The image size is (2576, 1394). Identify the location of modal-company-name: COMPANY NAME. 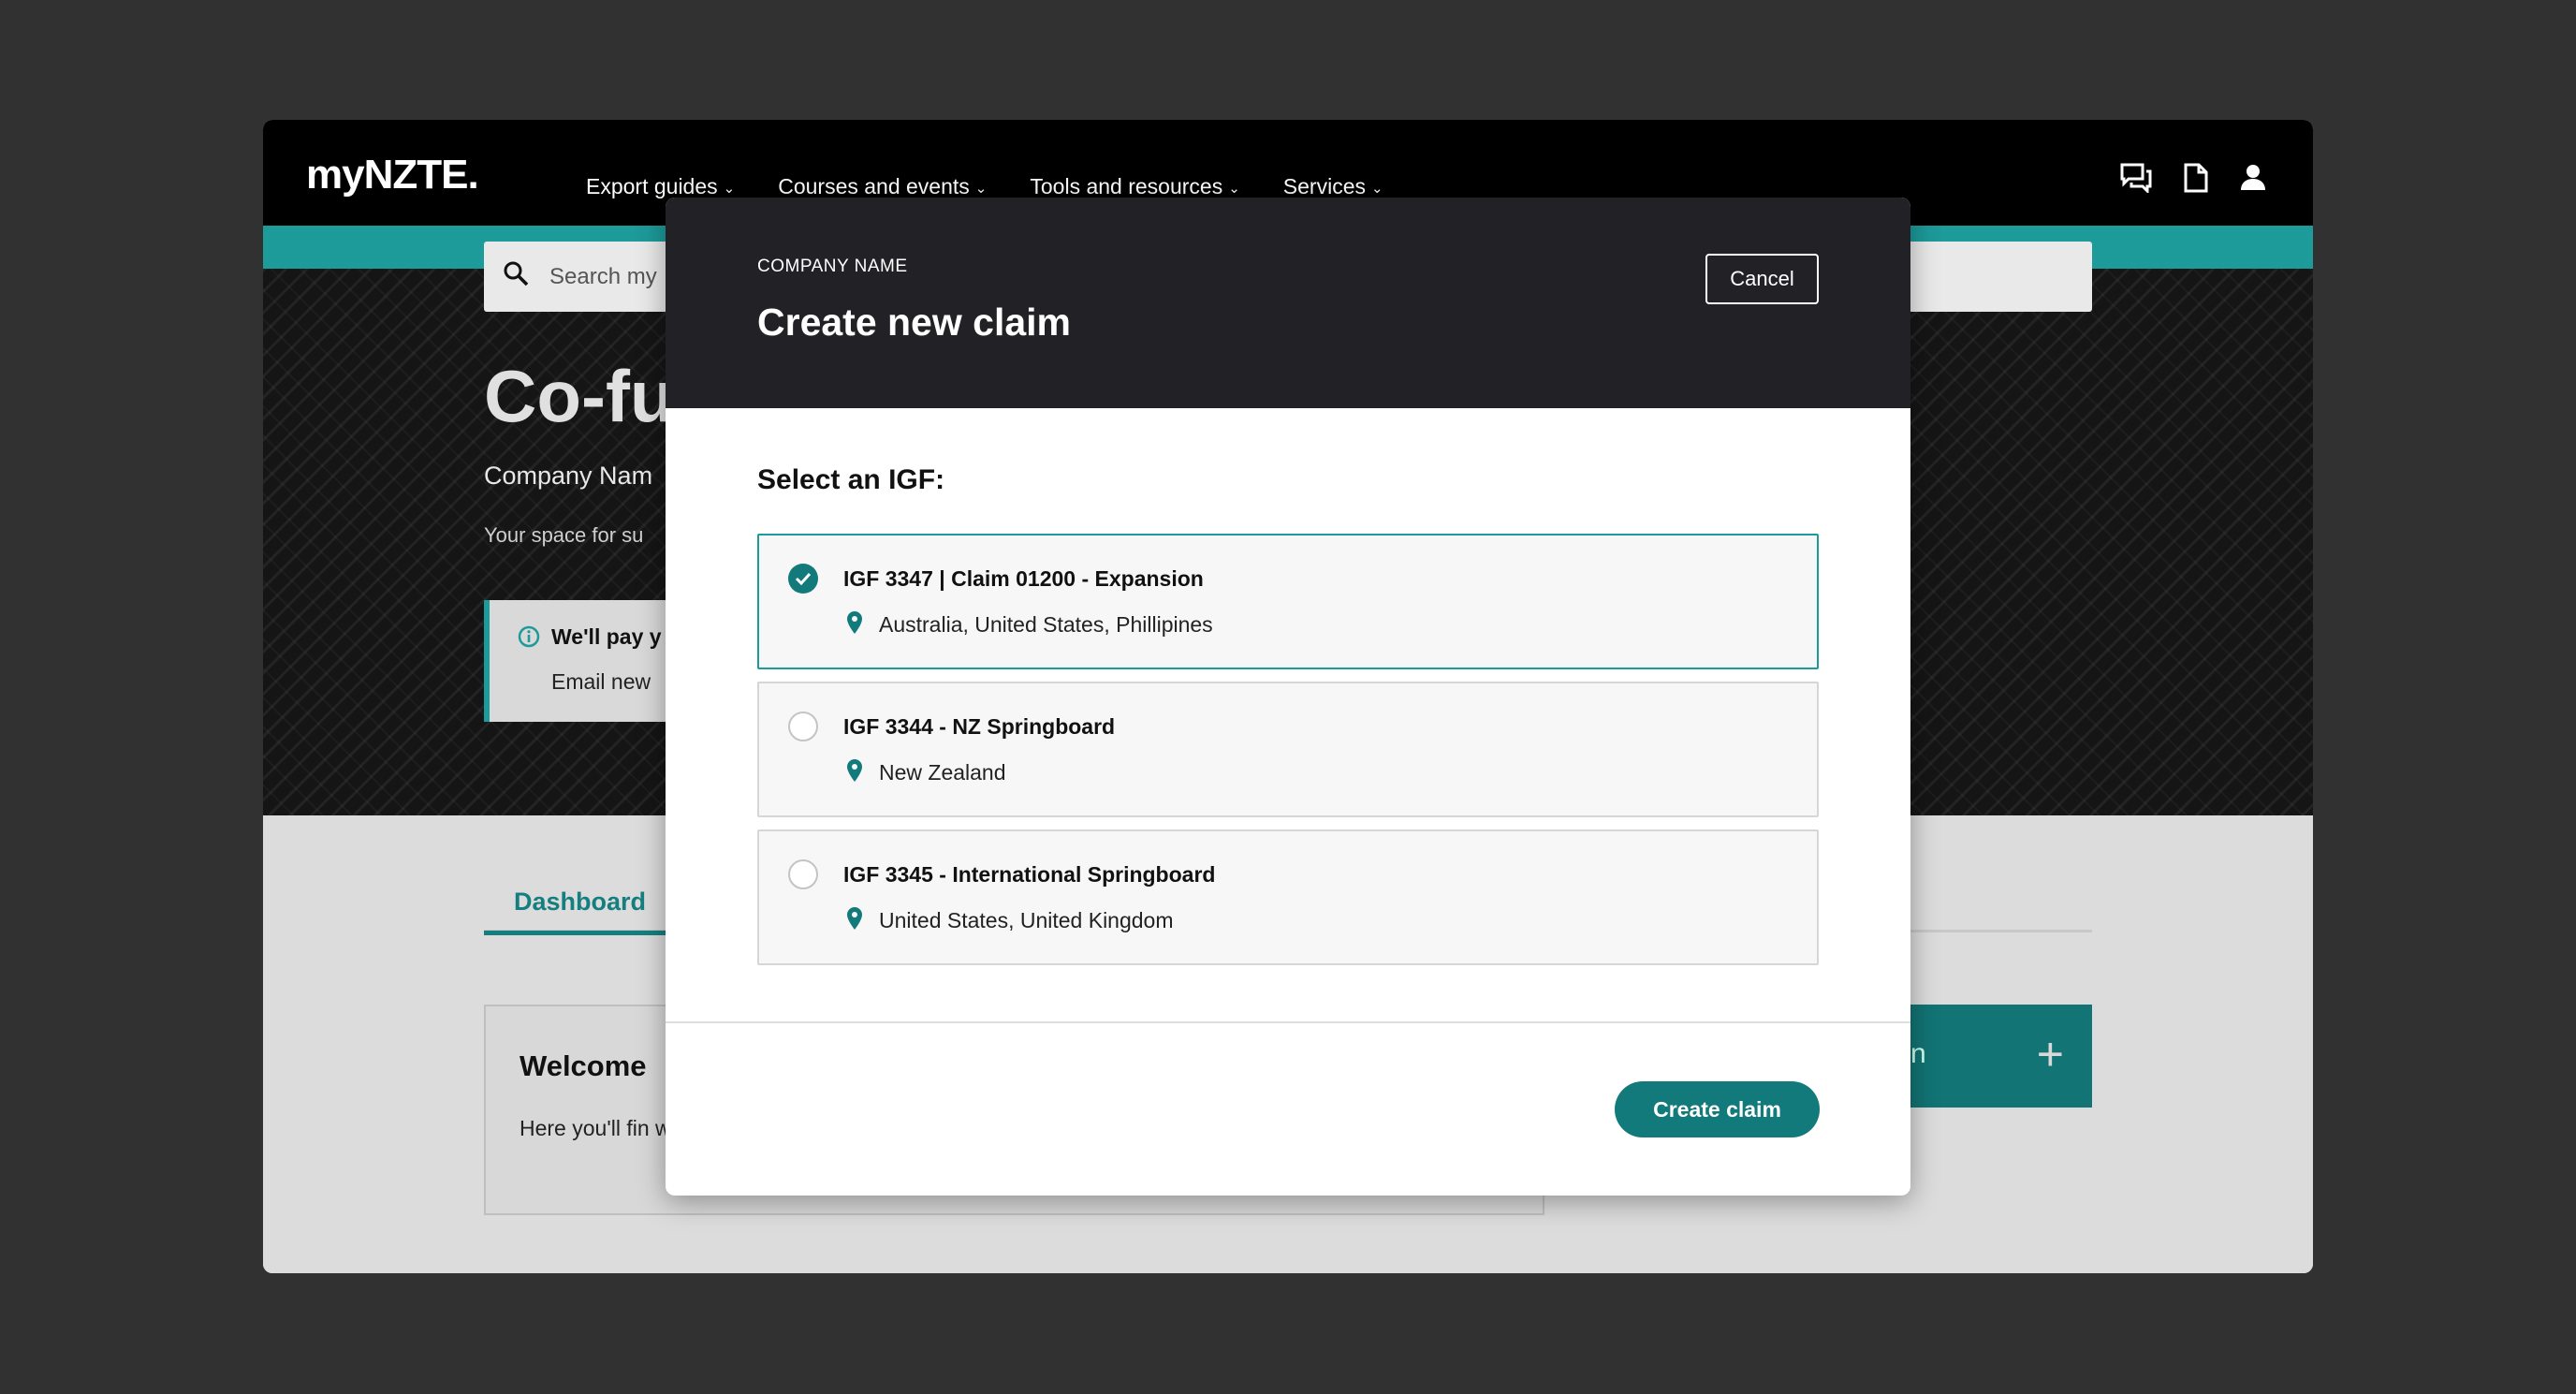
(832, 266).